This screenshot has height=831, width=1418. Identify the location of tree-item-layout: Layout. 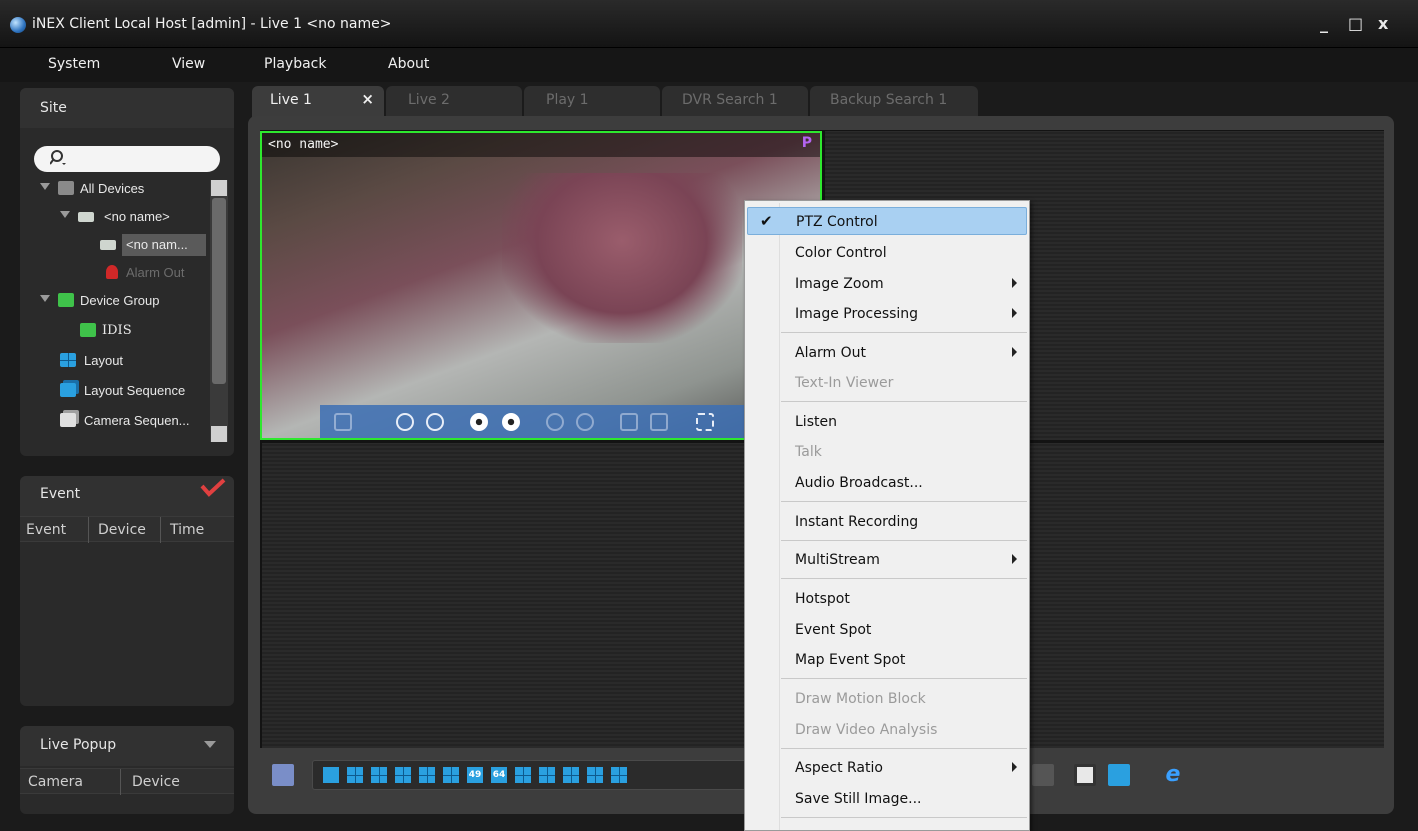
(135, 361).